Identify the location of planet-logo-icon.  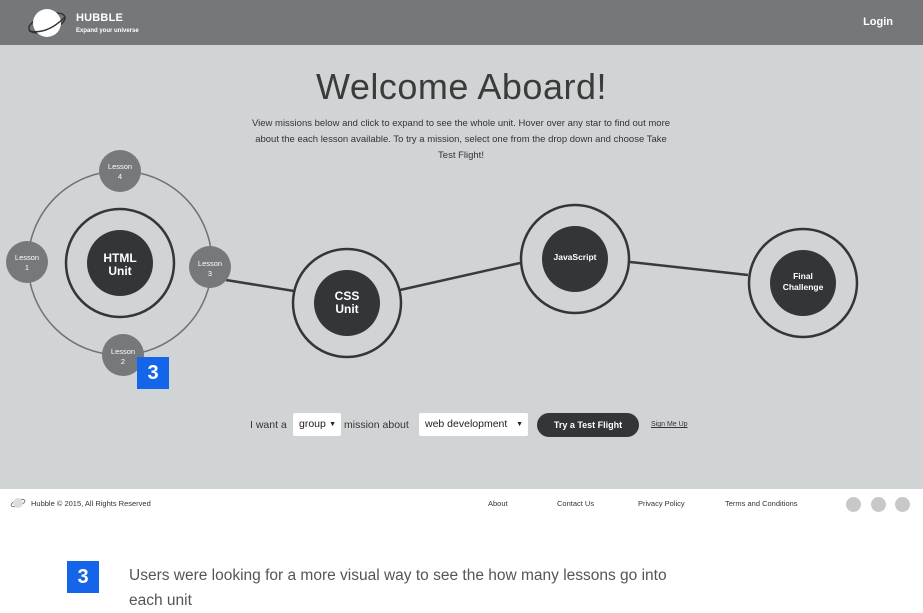
(18, 503).